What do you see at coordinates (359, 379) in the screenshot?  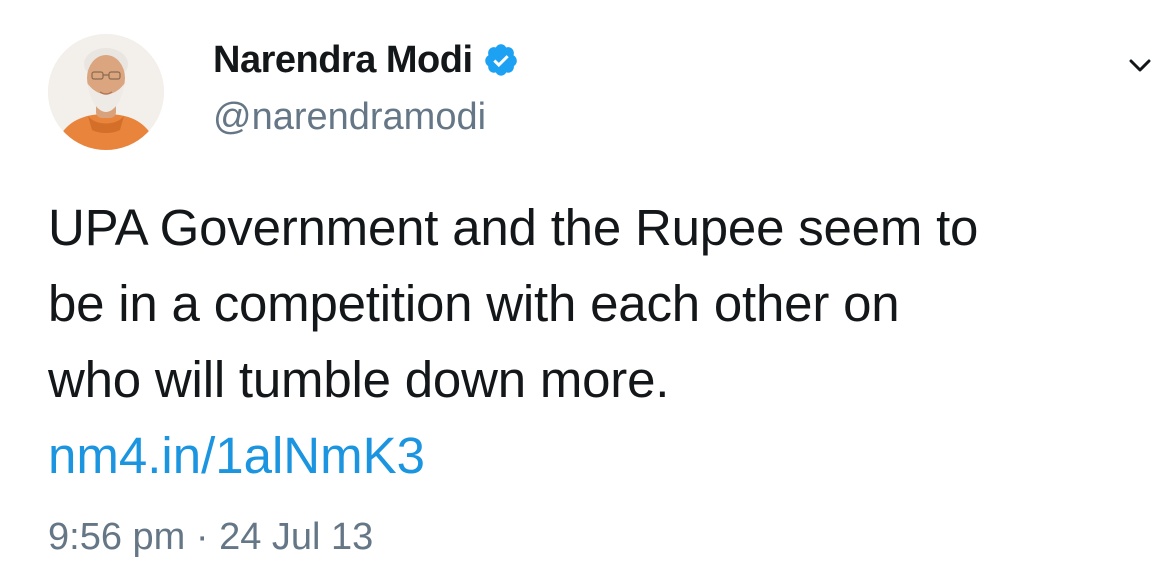 I see `tweet-text-line: who will tumble down more.` at bounding box center [359, 379].